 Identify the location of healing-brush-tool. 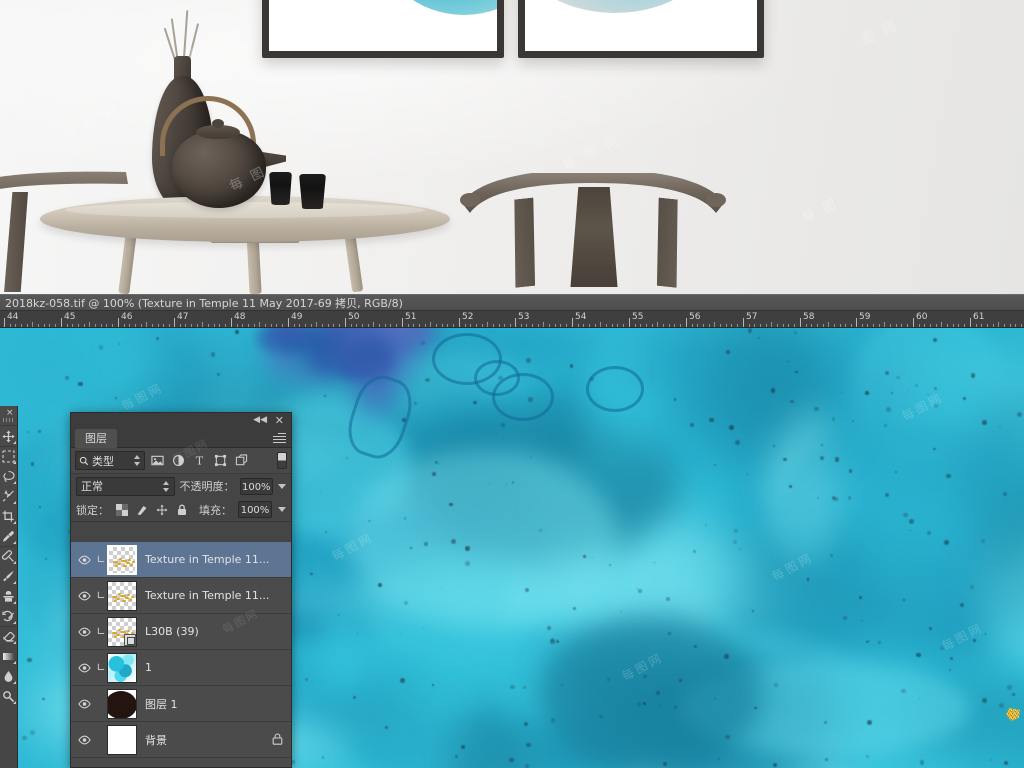
(8, 556).